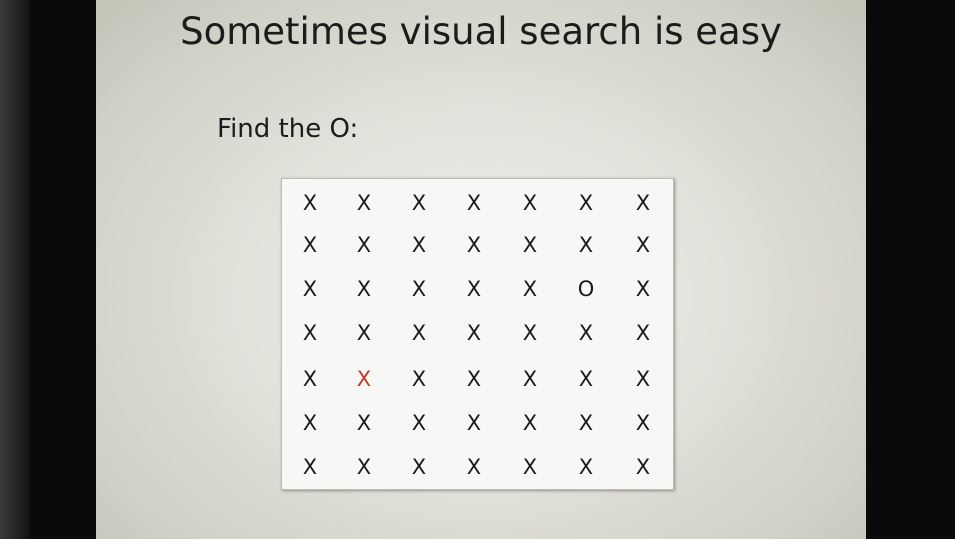 This screenshot has width=955, height=539. Describe the element at coordinates (364, 379) in the screenshot. I see `grid-letter-highlighted: X` at that location.